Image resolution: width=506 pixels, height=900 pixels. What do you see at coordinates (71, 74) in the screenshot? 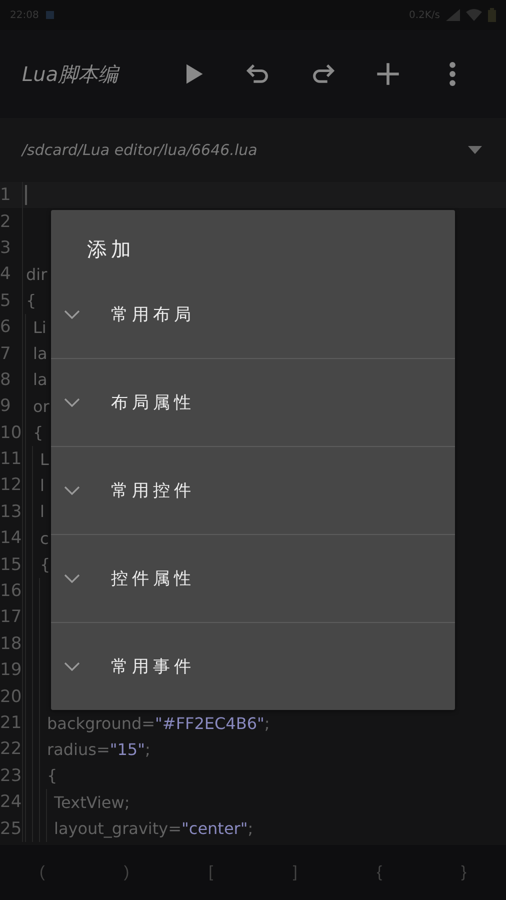
I see `app-title: Lua脚本编` at bounding box center [71, 74].